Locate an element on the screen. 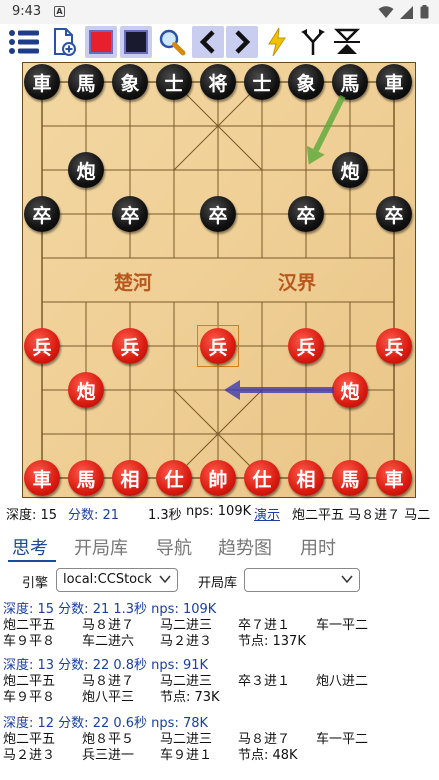  node-count-text: 节点: 73K is located at coordinates (190, 697).